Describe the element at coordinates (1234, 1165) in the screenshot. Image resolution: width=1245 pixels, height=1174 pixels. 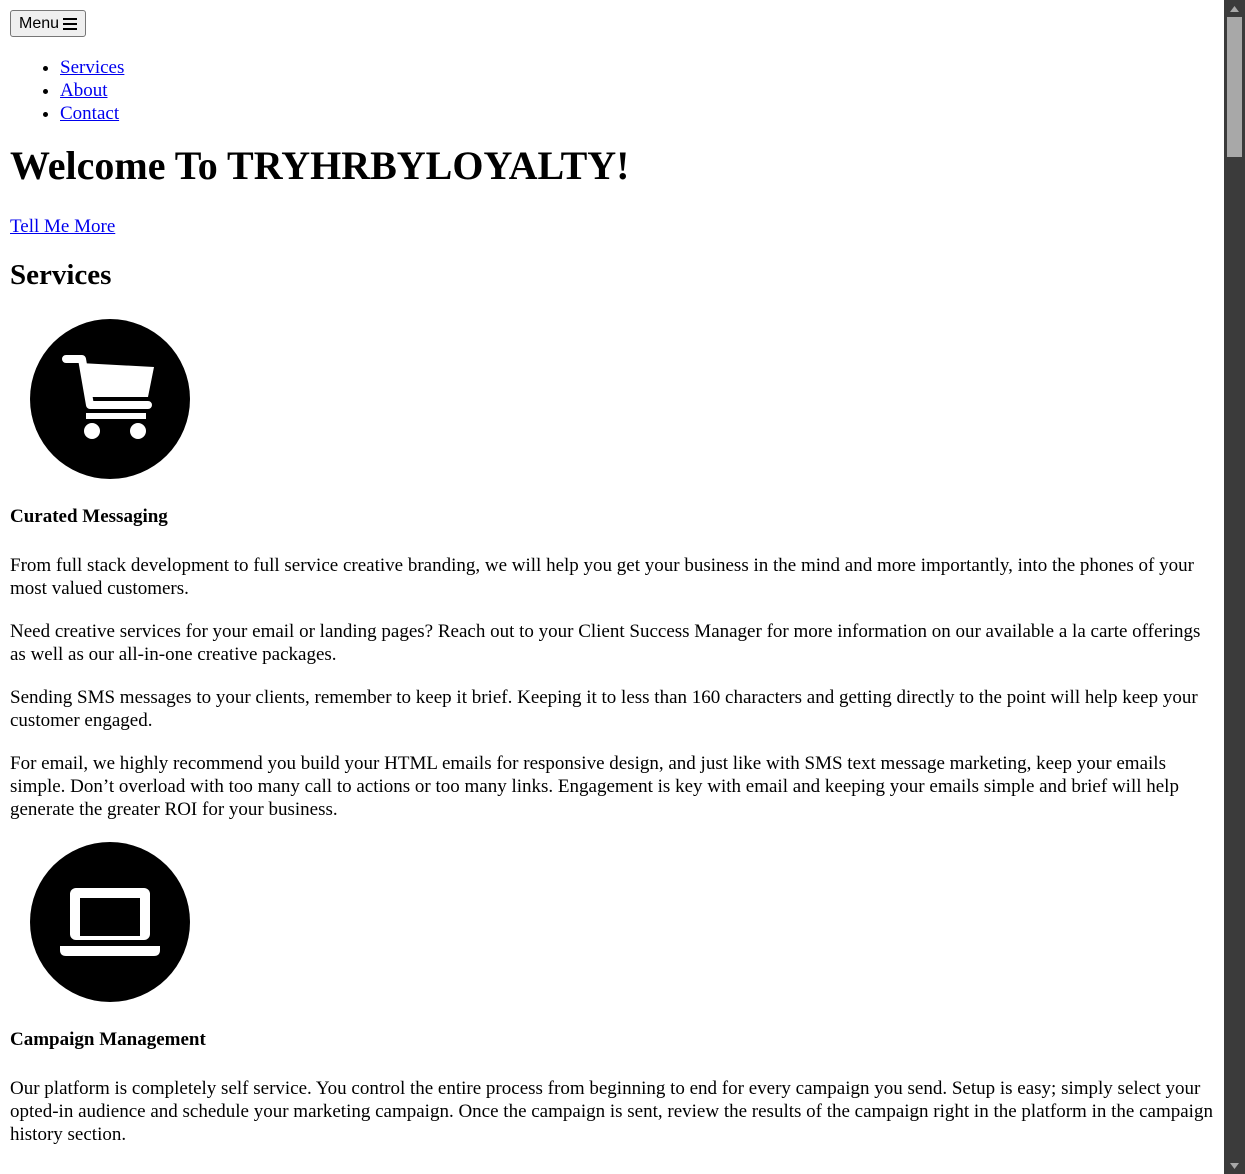
I see `scroll-down-arrow-icon` at that location.